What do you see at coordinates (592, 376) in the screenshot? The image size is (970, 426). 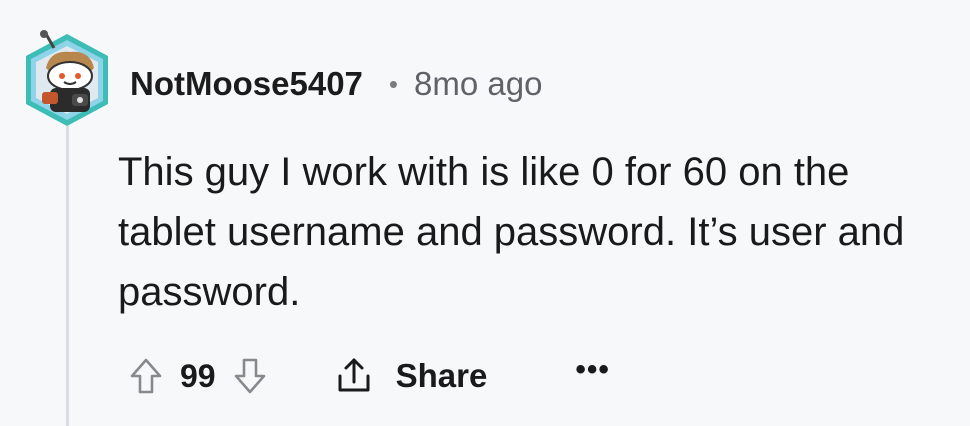 I see `more-options-icon: •••` at bounding box center [592, 376].